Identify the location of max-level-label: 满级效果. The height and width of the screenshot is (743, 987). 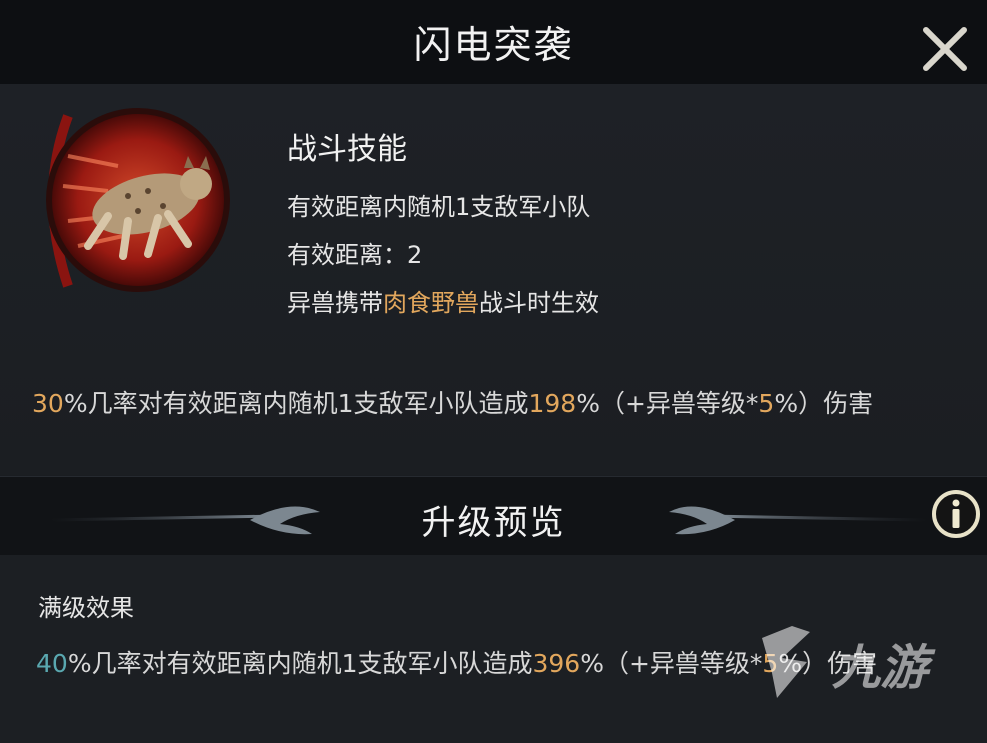
(86, 608).